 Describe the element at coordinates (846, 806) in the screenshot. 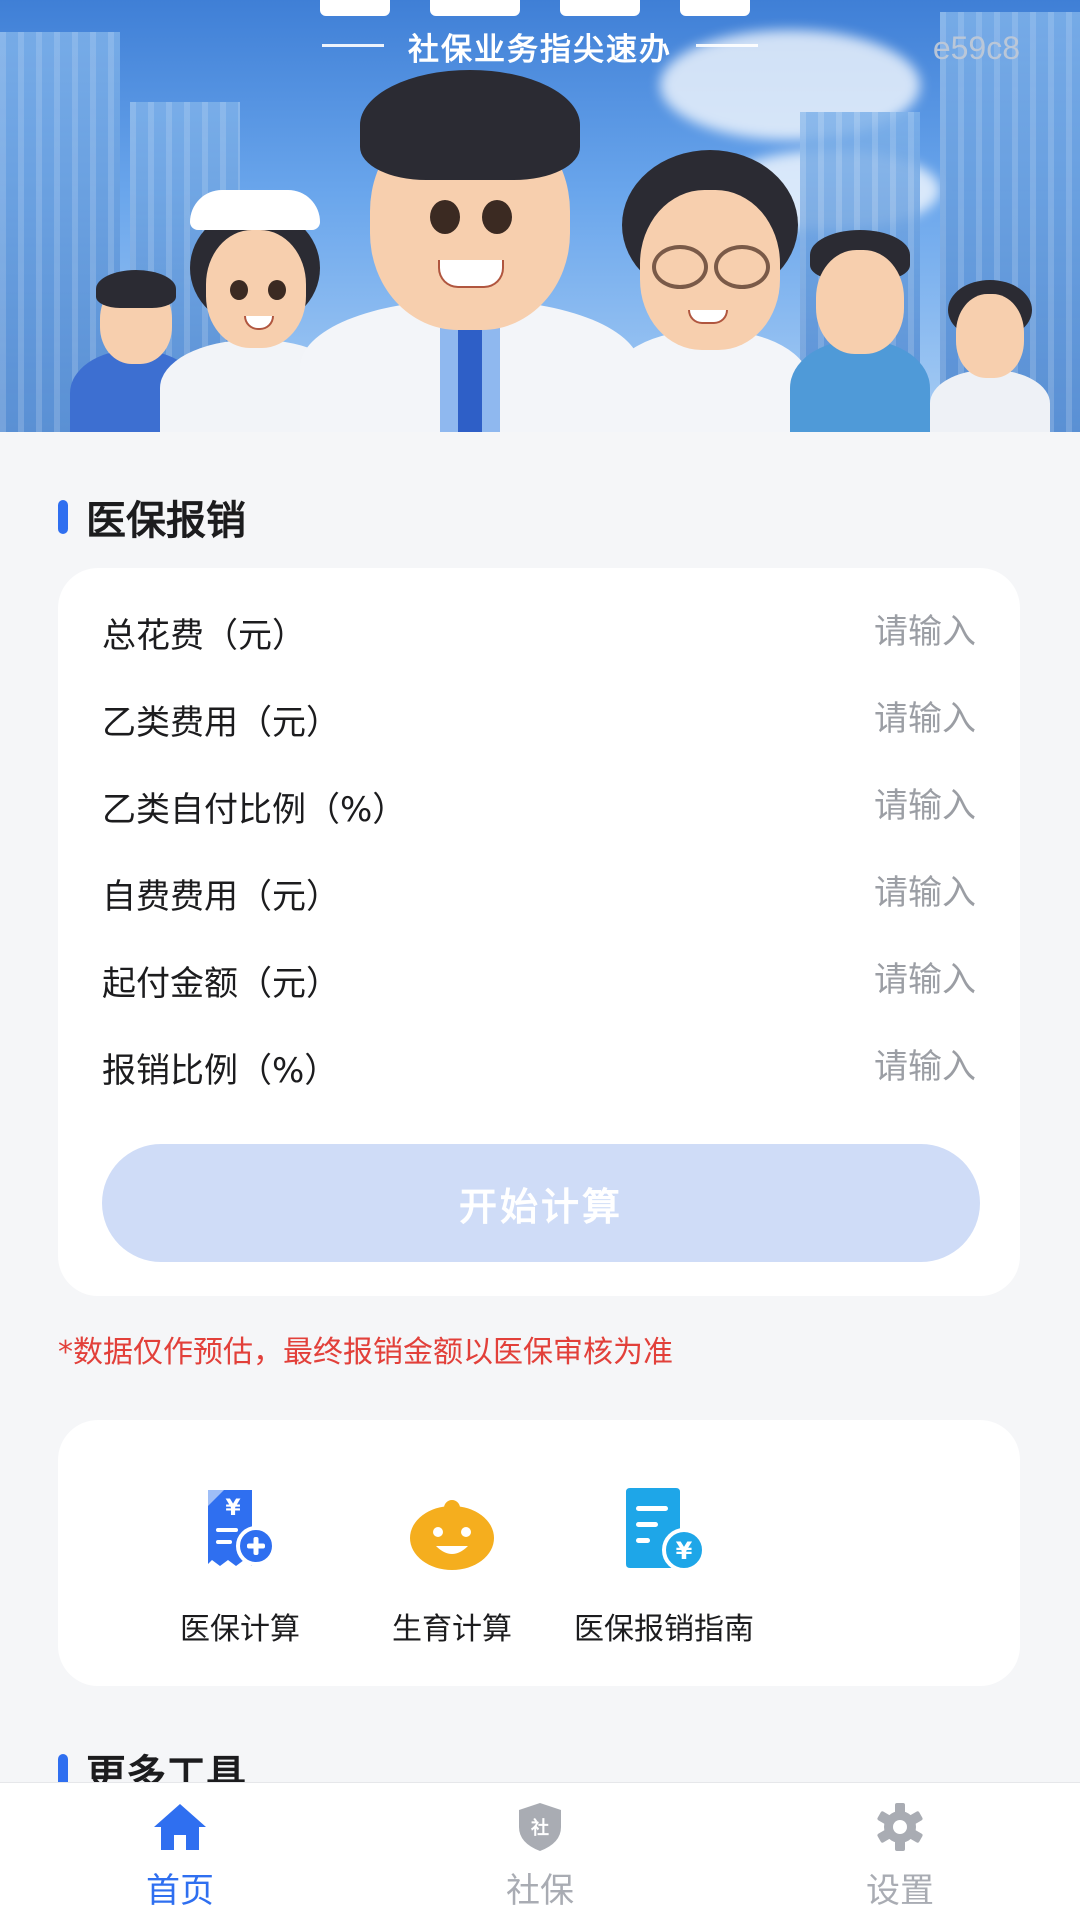

I see `class-b-copay-ratio-input` at that location.